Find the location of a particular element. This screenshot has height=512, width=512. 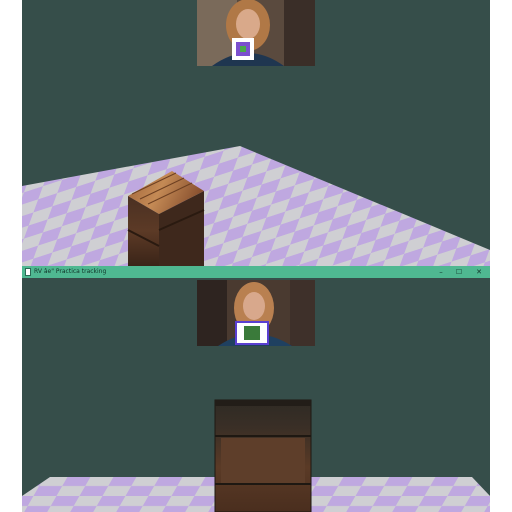

minimize-button: – is located at coordinates (441, 272).